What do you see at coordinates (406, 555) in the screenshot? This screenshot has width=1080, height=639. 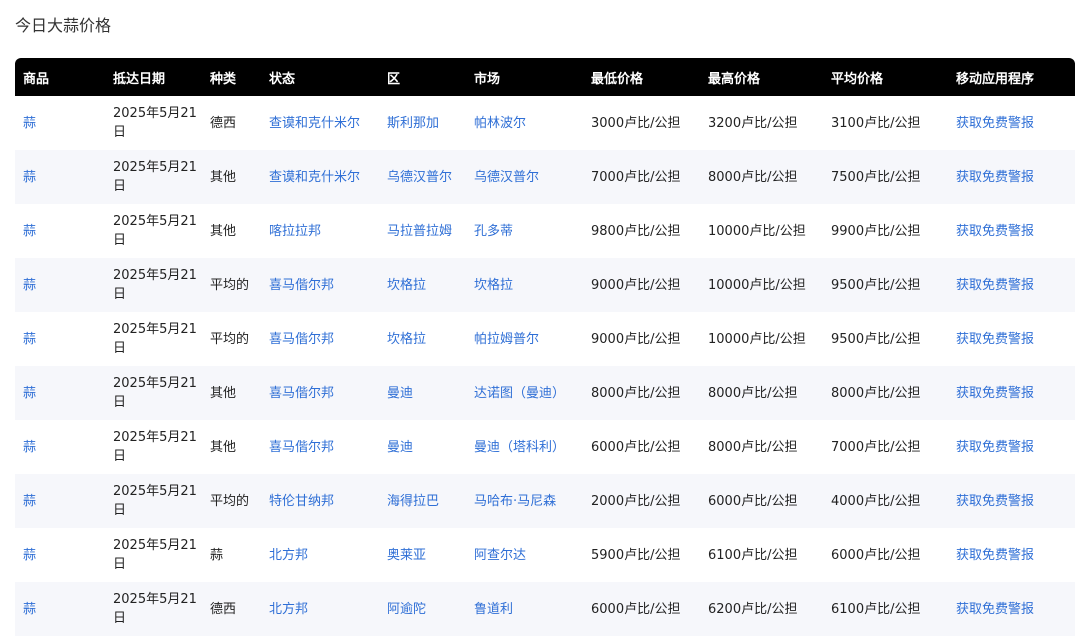 I see `district-link: 奥莱亚` at bounding box center [406, 555].